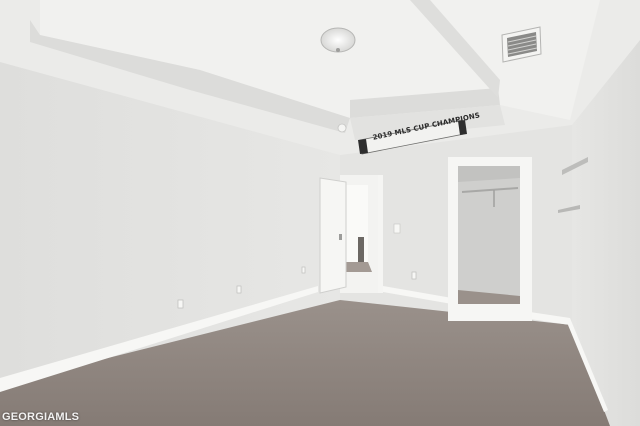  What do you see at coordinates (380, 234) in the screenshot?
I see `doorway-trim` at bounding box center [380, 234].